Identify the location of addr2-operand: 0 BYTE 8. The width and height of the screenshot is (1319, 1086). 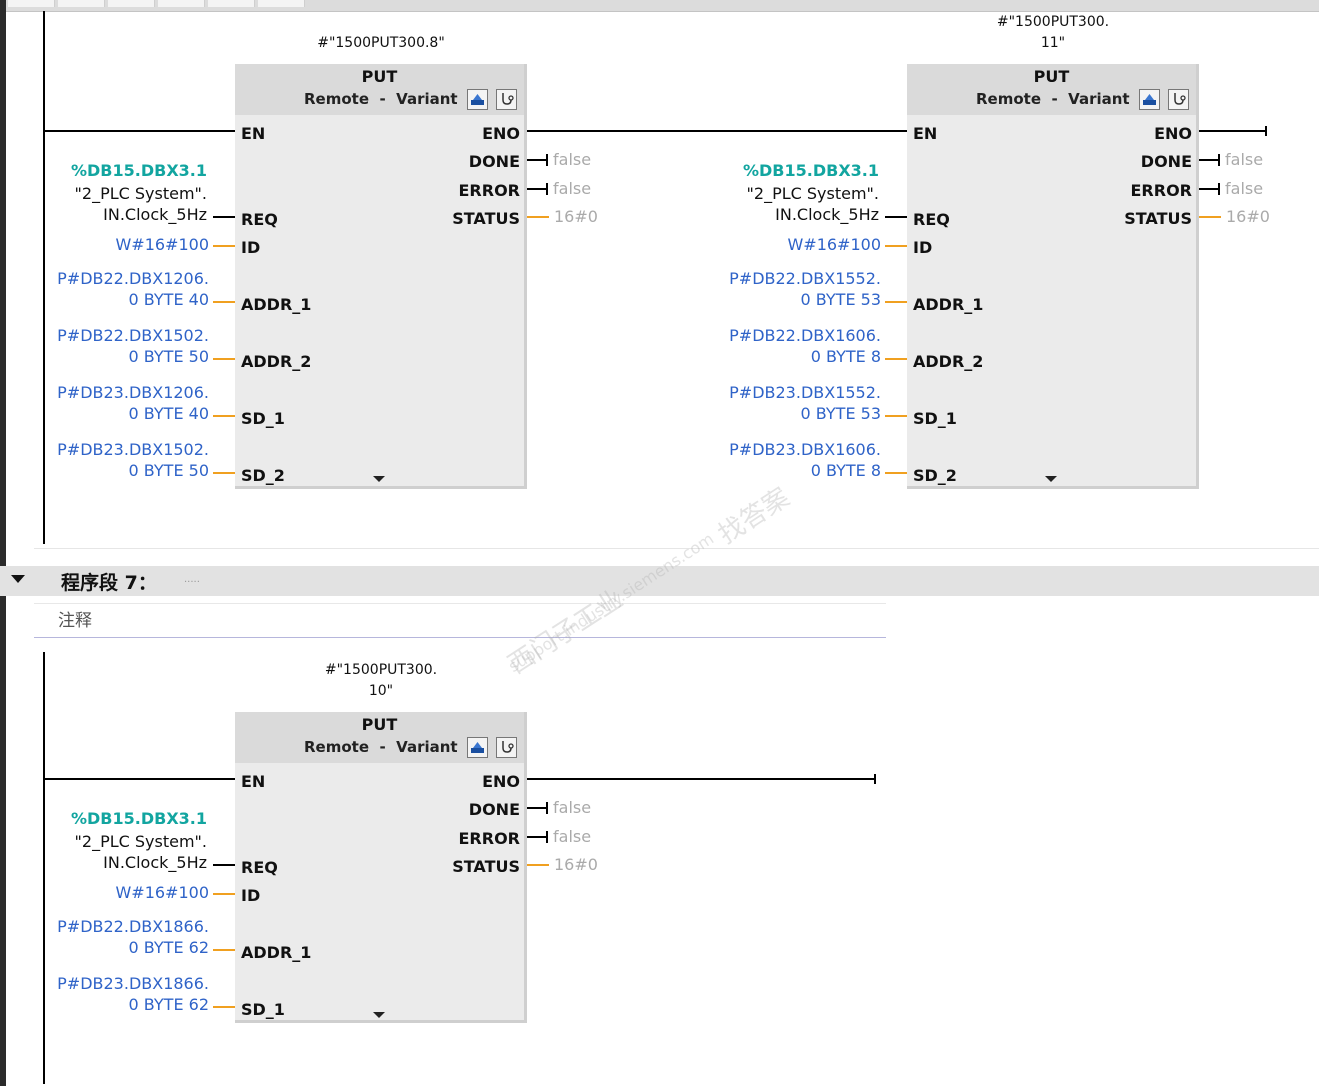
(780, 356).